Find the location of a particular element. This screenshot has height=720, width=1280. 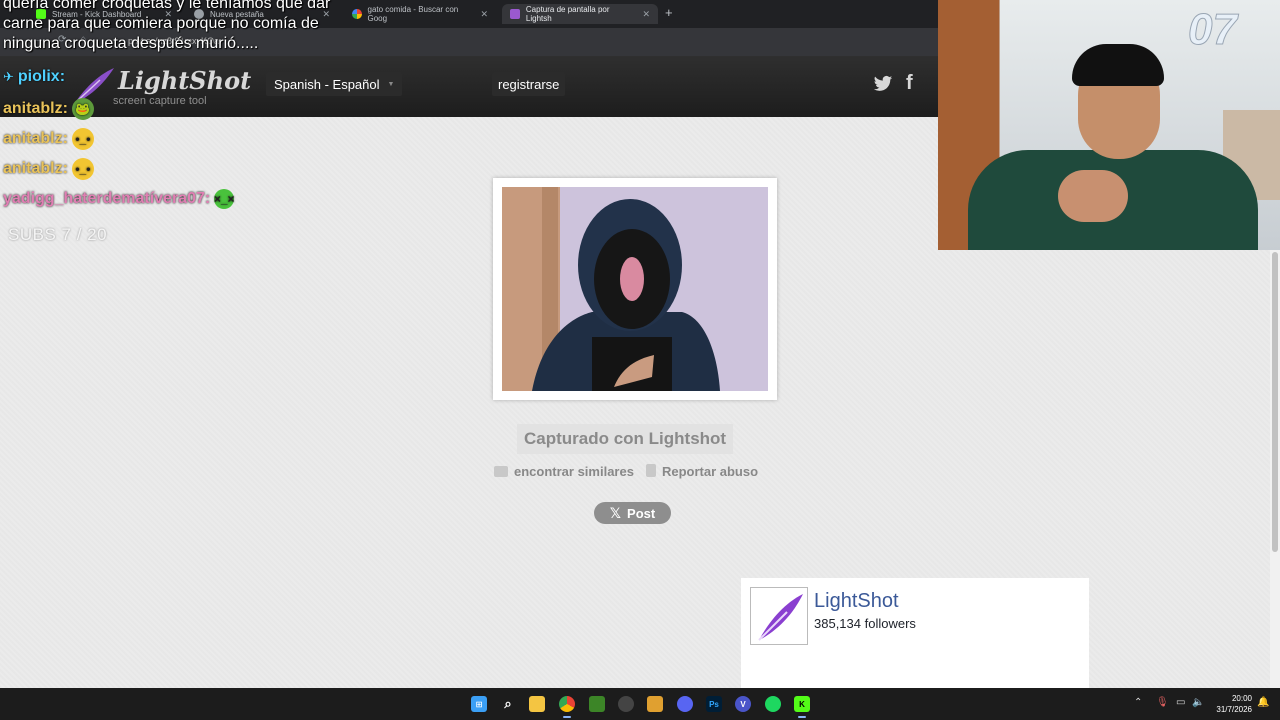

sick-face-emote-icon: ×_× is located at coordinates (224, 199).